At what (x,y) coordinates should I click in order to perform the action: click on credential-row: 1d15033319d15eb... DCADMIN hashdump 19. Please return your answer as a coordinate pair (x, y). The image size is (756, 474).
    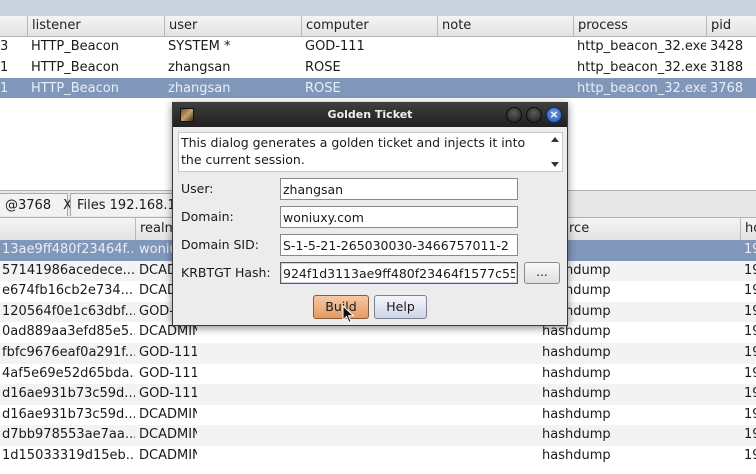
    Looking at the image, I should click on (378, 456).